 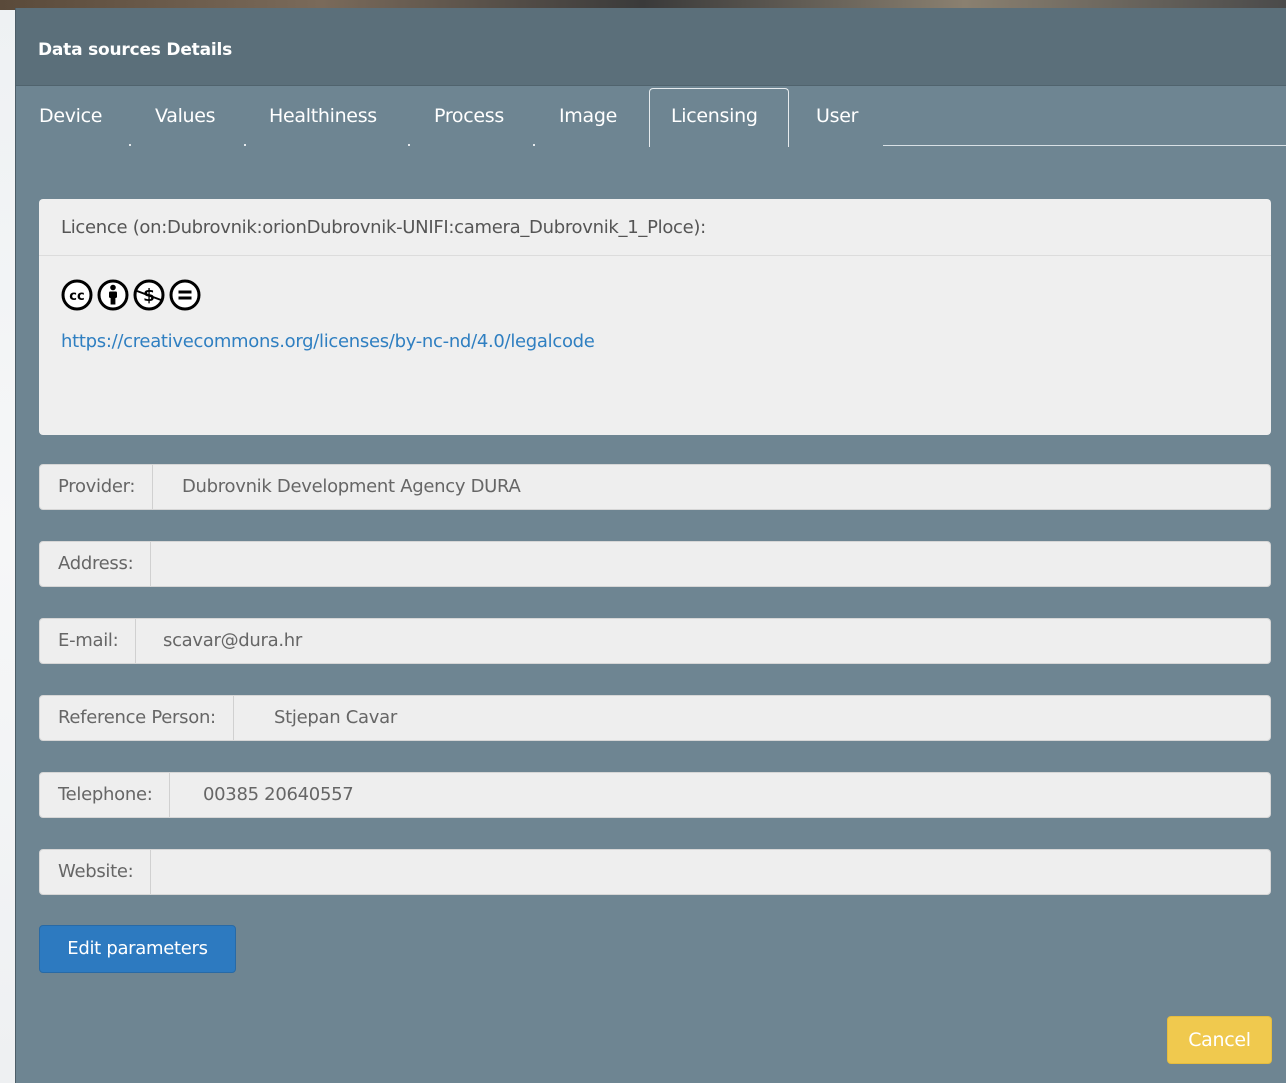 What do you see at coordinates (232, 640) in the screenshot?
I see `email-value: scavar@dura.hr` at bounding box center [232, 640].